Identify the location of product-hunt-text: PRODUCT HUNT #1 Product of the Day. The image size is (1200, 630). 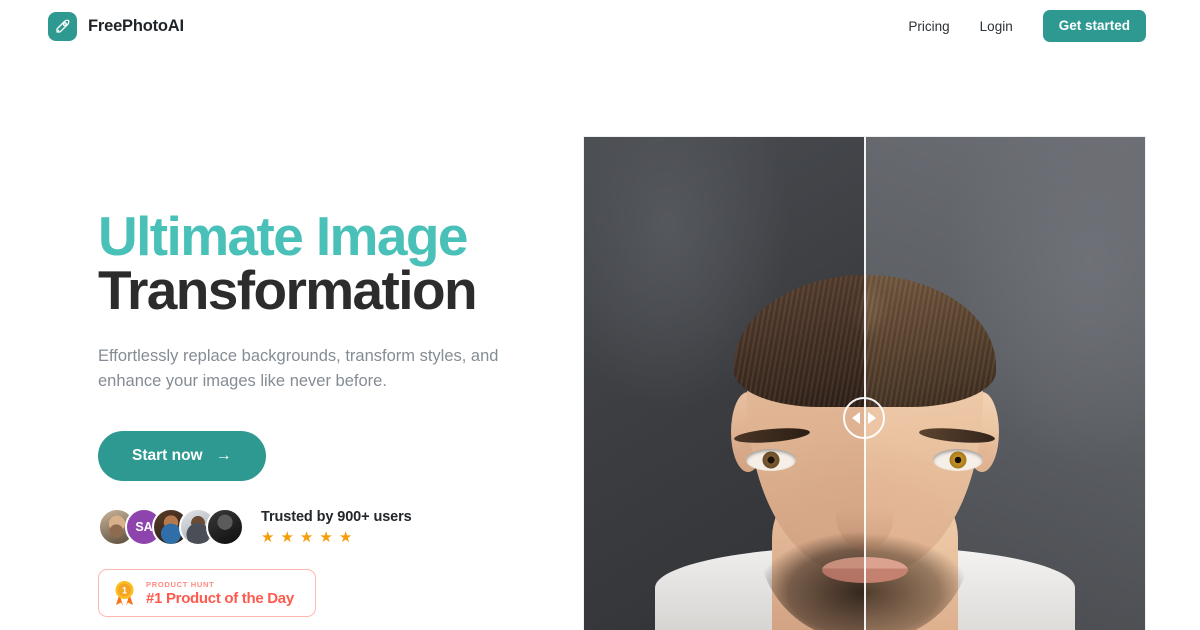
(220, 593).